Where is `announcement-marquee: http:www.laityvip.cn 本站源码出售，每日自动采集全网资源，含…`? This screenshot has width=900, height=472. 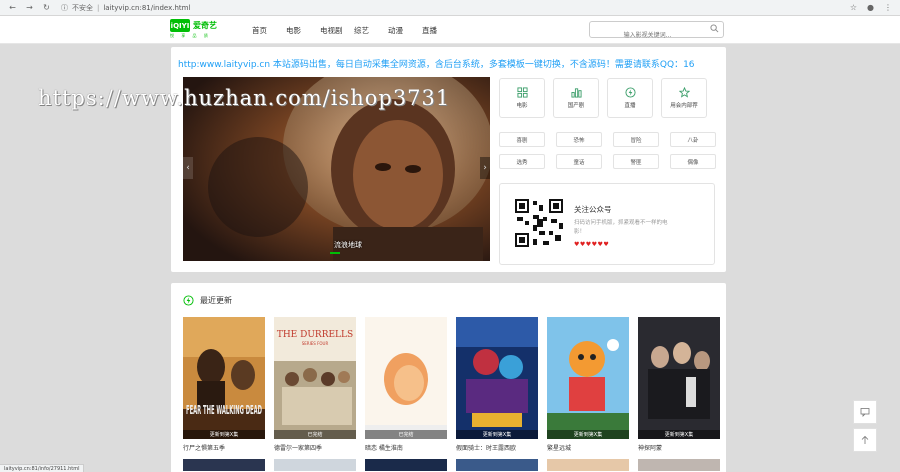
announcement-marquee: http:www.laityvip.cn 本站源码出售，每日自动采集全网资源，含… is located at coordinates (436, 65).